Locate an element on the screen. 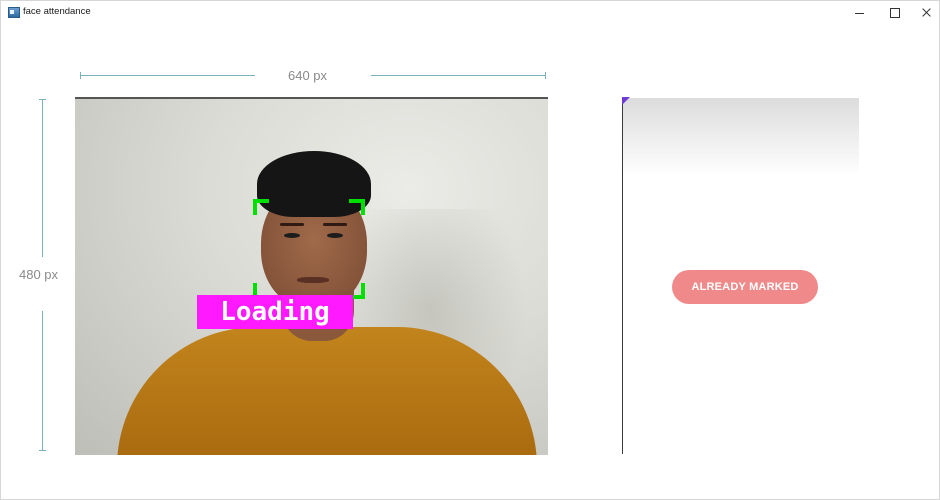  width-dimension-tick-right is located at coordinates (545, 75).